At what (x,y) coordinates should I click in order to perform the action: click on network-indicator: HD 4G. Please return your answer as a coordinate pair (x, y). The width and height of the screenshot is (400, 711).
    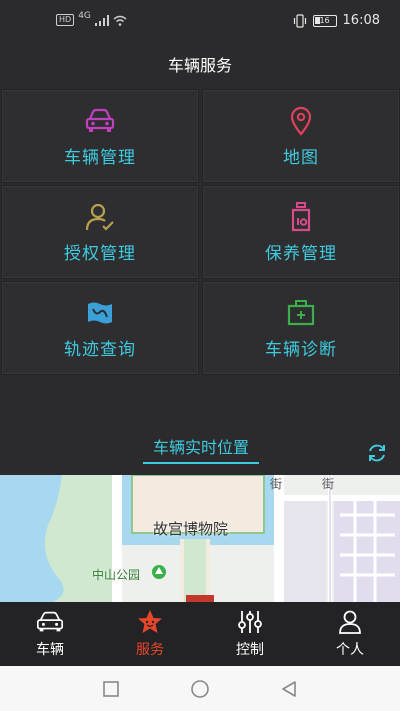
    Looking at the image, I should click on (91, 18).